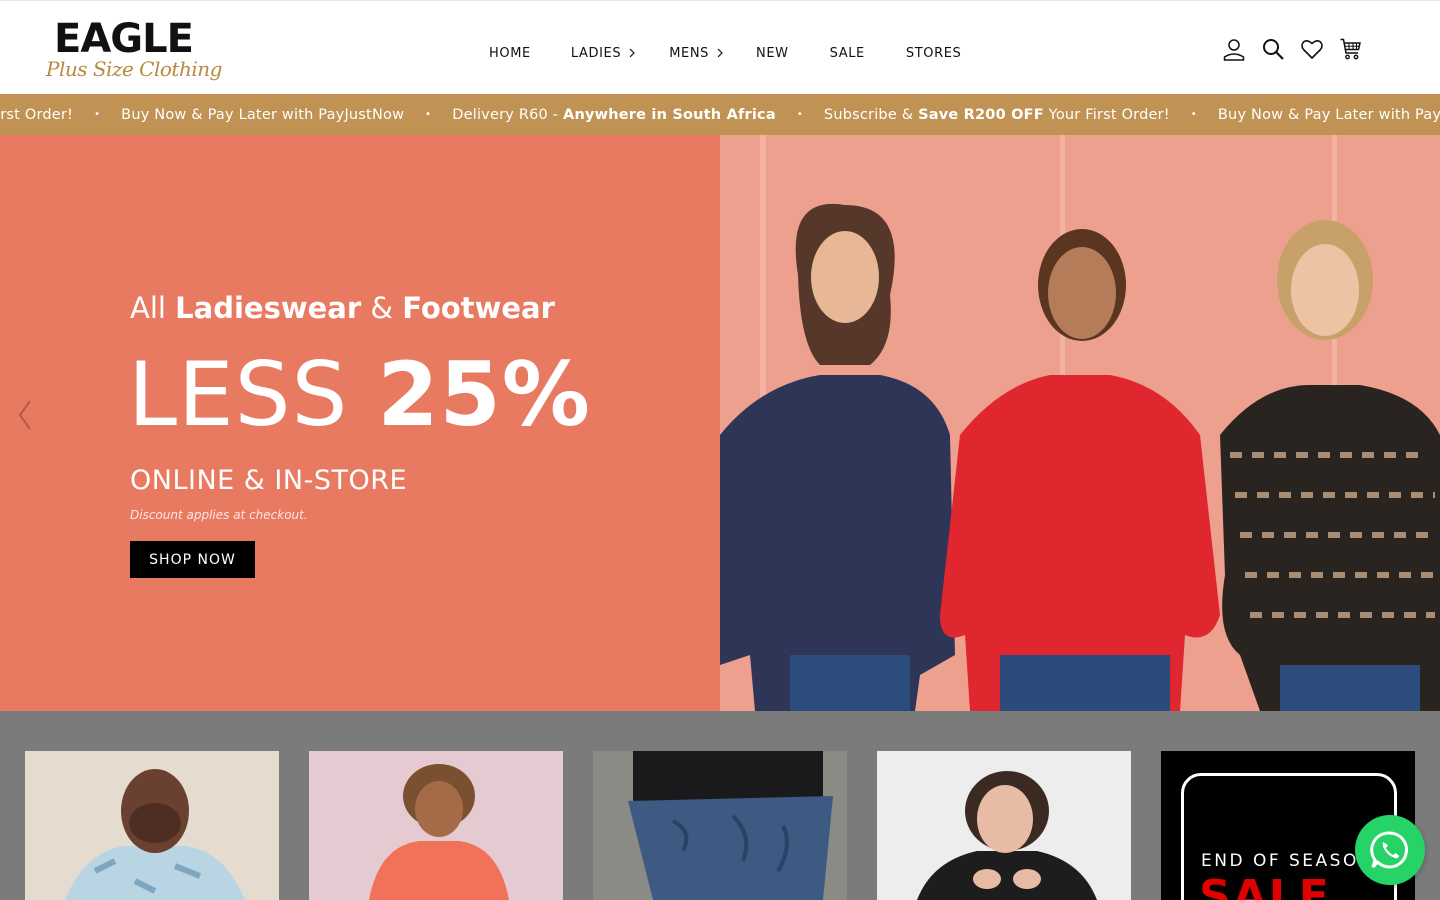 This screenshot has height=900, width=1440. Describe the element at coordinates (871, 114) in the screenshot. I see `announcement-text: Subscribe &` at that location.